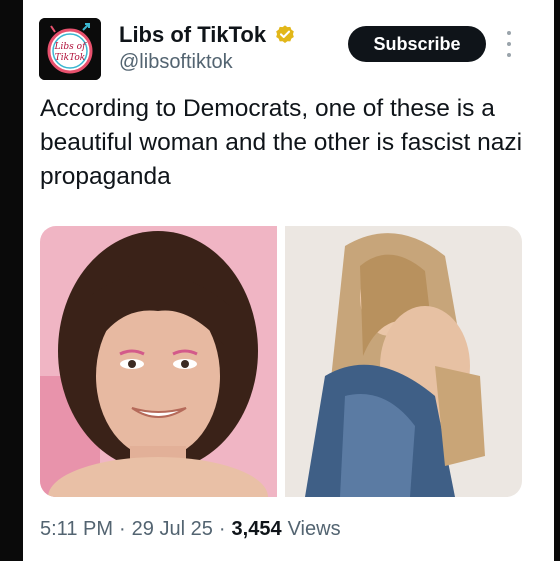 This screenshot has width=560, height=561. I want to click on svg-text: Libs of, so click(71, 47).